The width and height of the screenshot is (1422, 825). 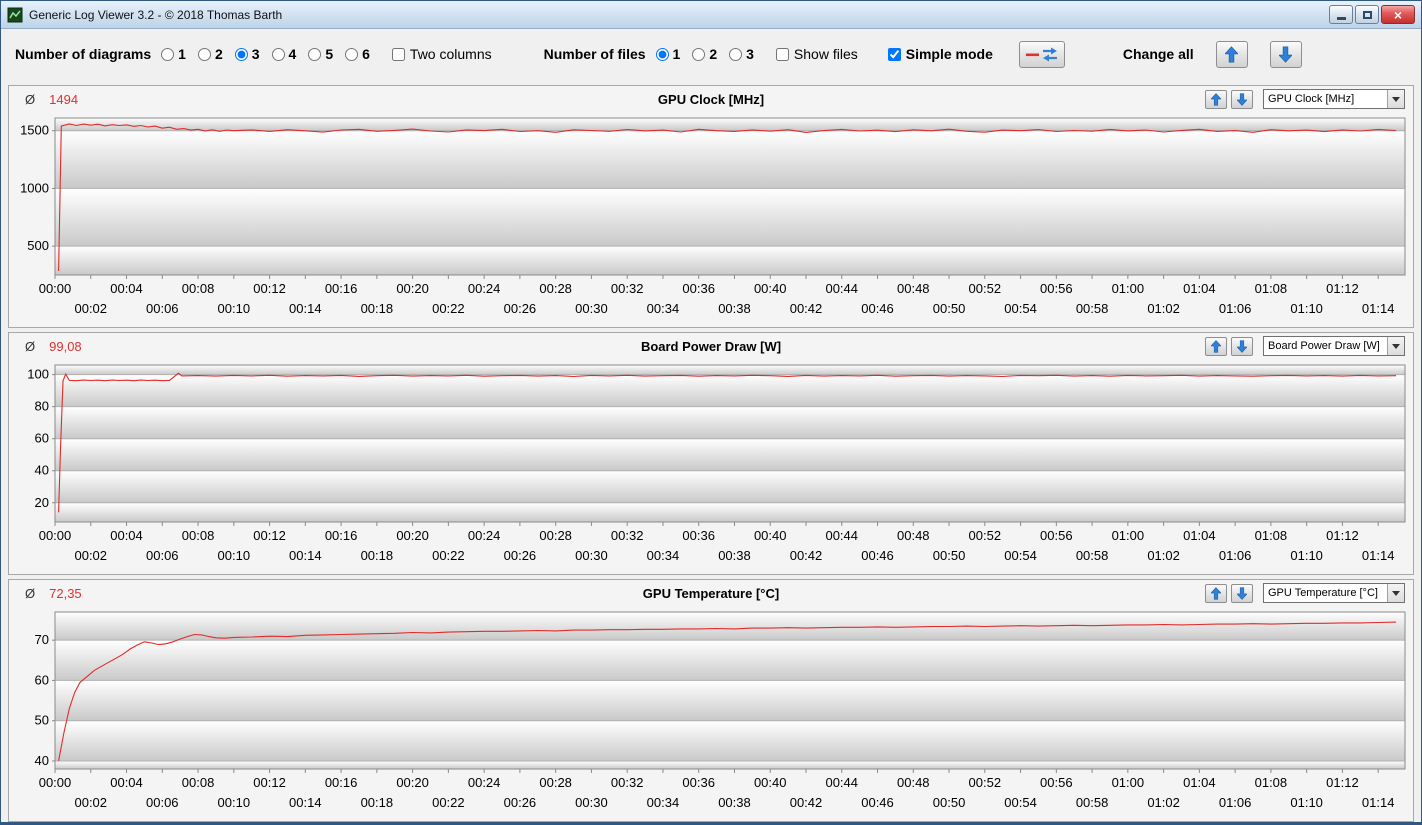 I want to click on svg-text: 00:38, so click(x=734, y=555).